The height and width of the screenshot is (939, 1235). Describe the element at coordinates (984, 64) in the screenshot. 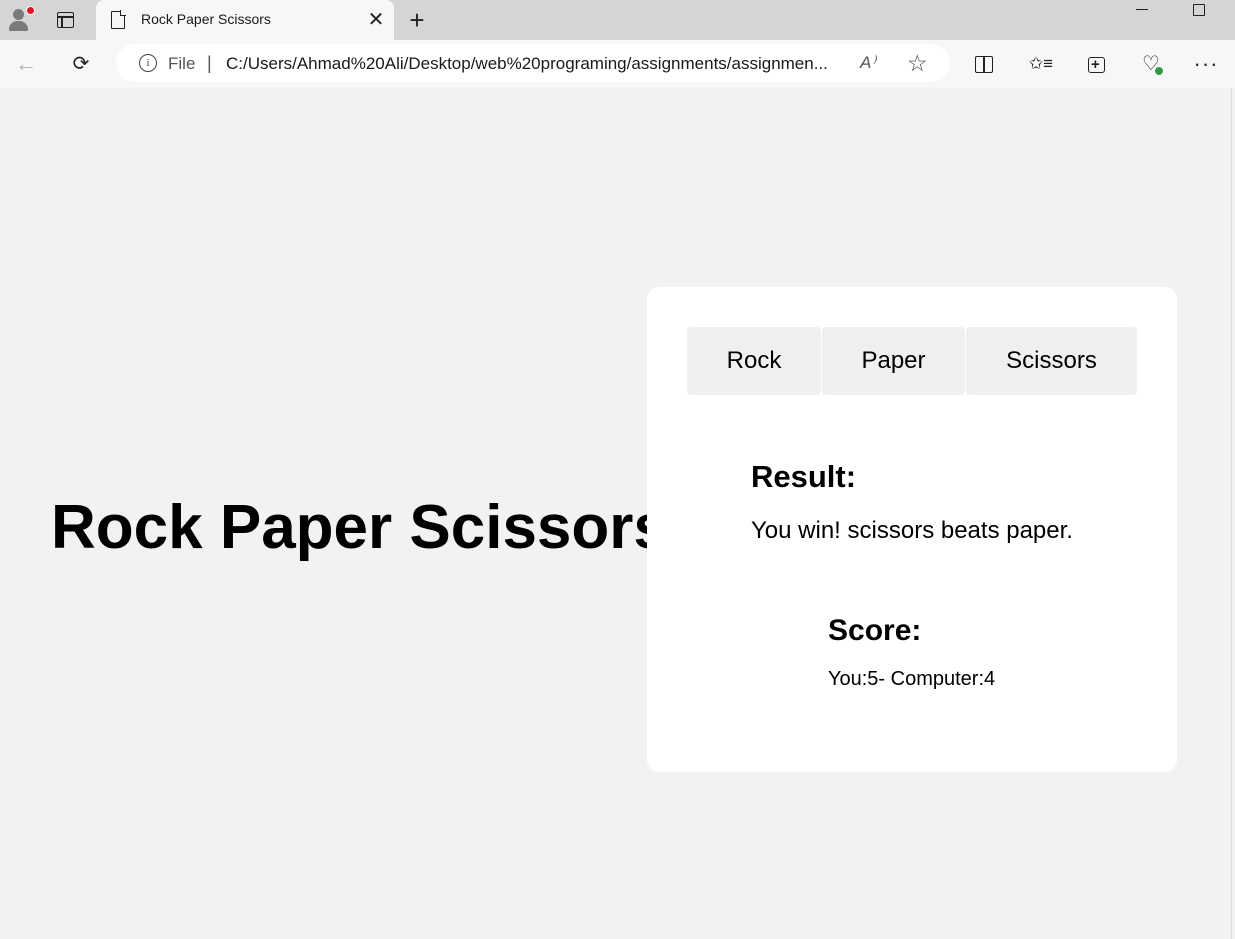

I see `split-screen-icon` at that location.